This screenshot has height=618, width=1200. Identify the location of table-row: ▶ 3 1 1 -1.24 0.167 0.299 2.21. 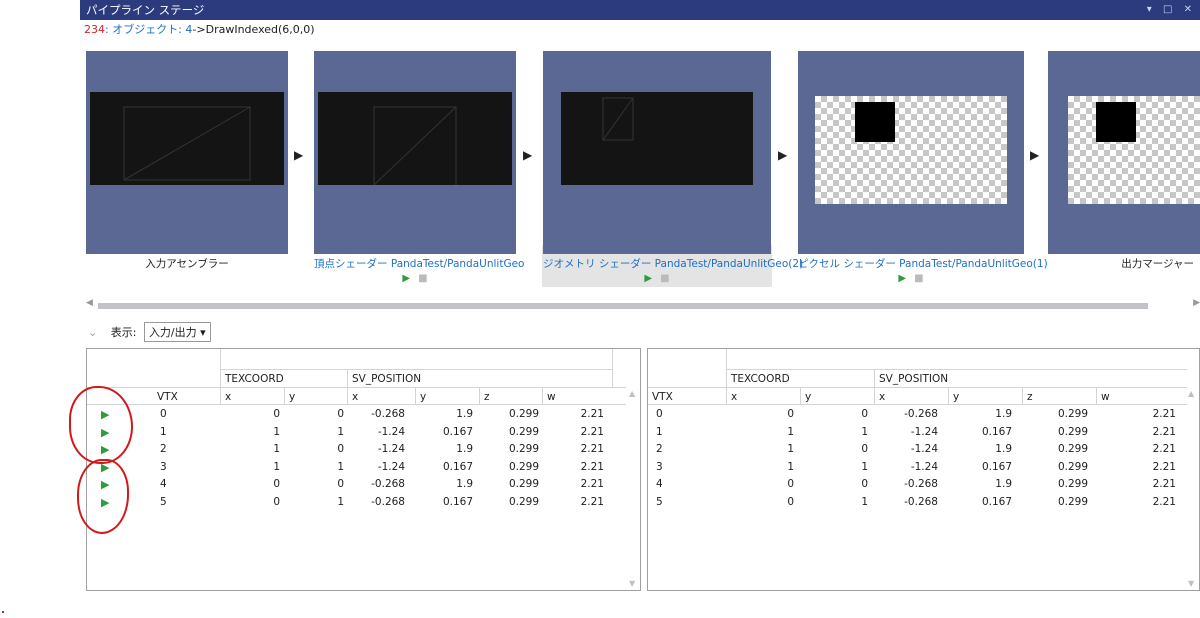
(356, 467).